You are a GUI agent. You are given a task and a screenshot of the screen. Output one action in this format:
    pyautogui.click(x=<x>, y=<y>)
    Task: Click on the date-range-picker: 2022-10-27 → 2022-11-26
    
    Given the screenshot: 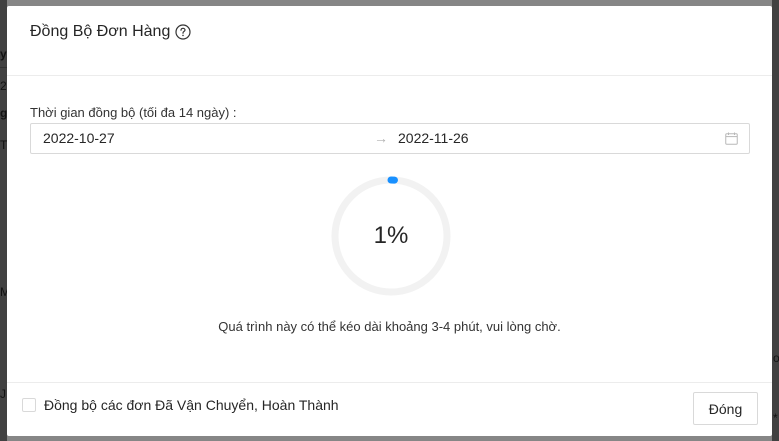 What is the action you would take?
    pyautogui.click(x=390, y=138)
    